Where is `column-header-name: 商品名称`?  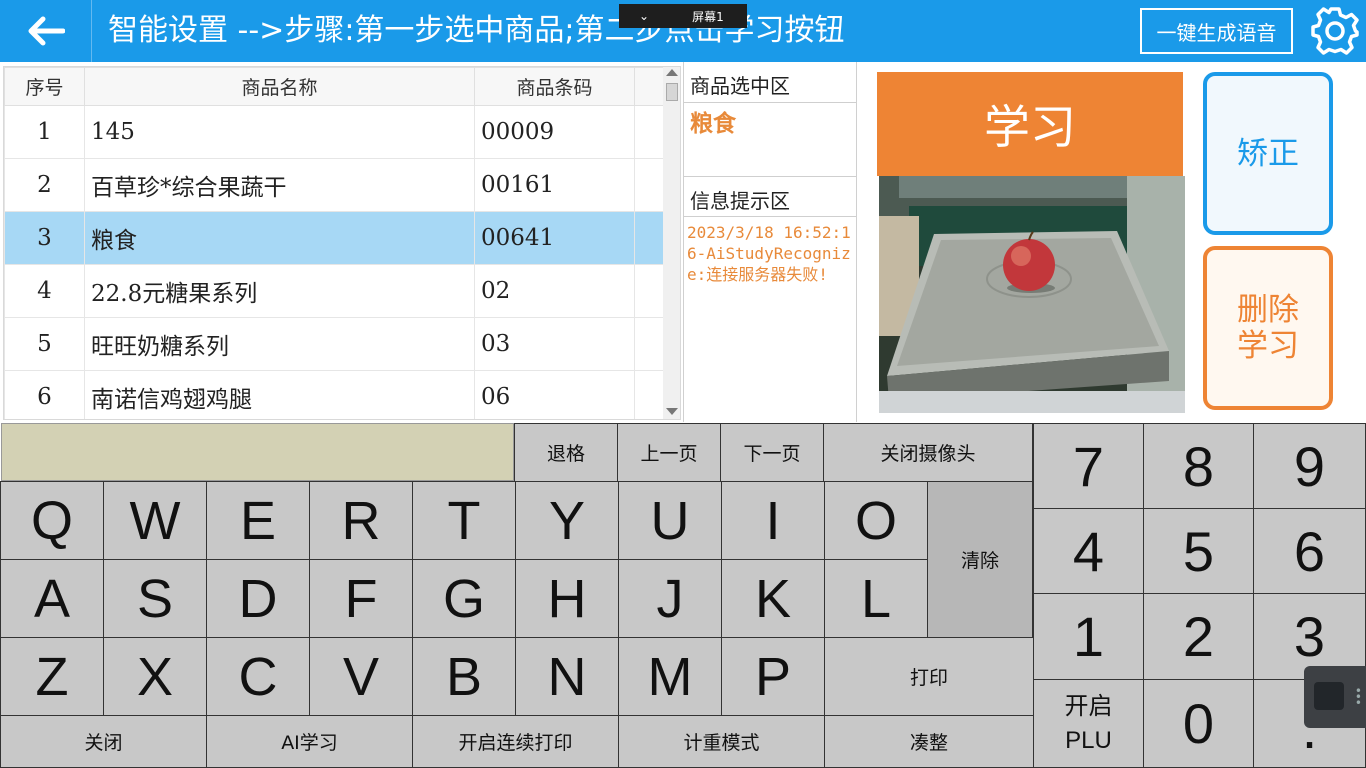
column-header-name: 商品名称 is located at coordinates (279, 86).